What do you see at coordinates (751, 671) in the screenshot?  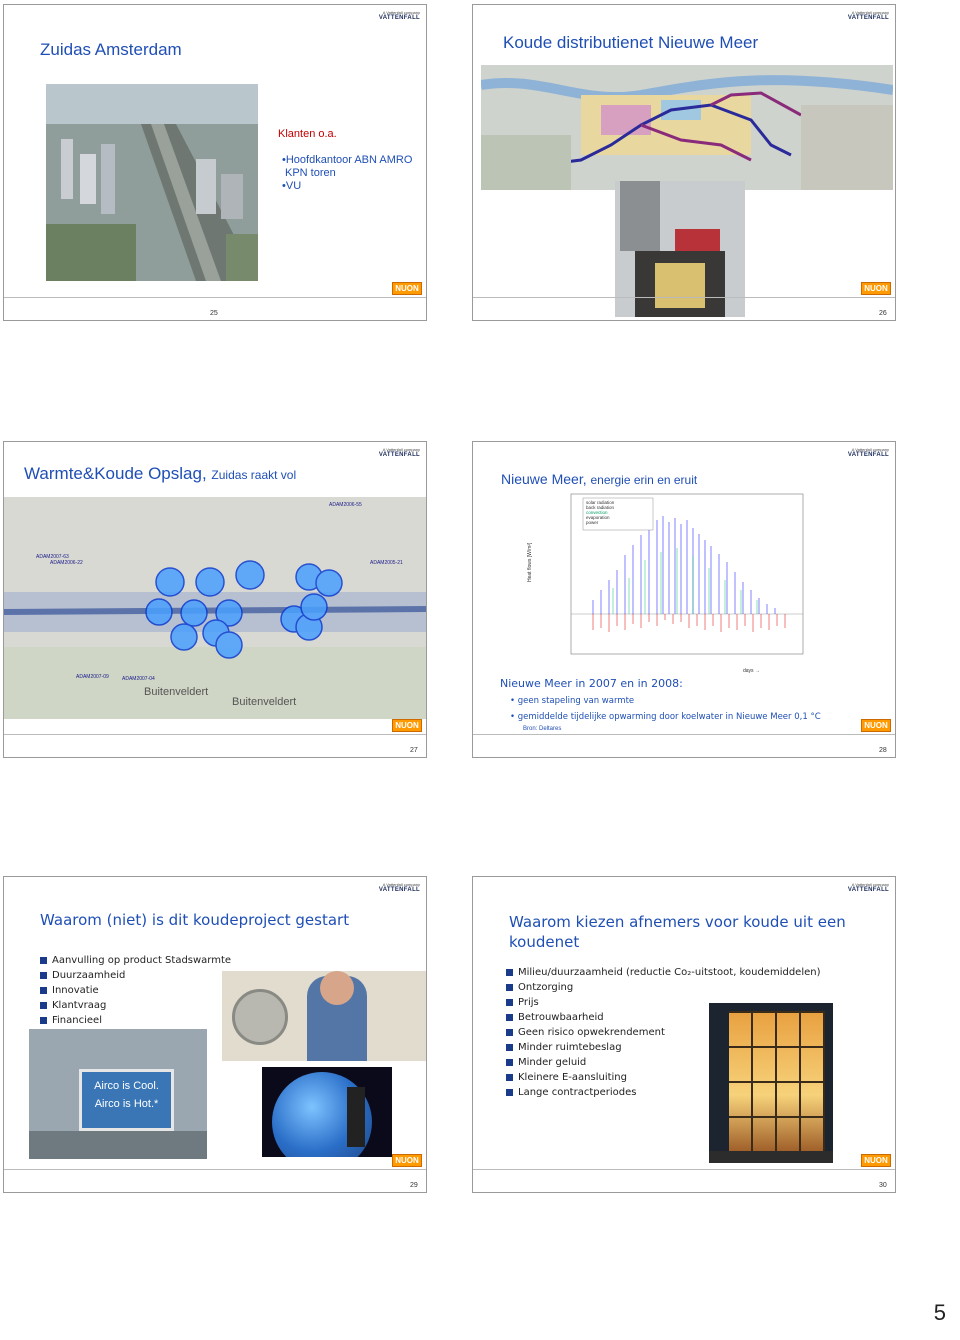 I see `chart-xlabel: days →` at bounding box center [751, 671].